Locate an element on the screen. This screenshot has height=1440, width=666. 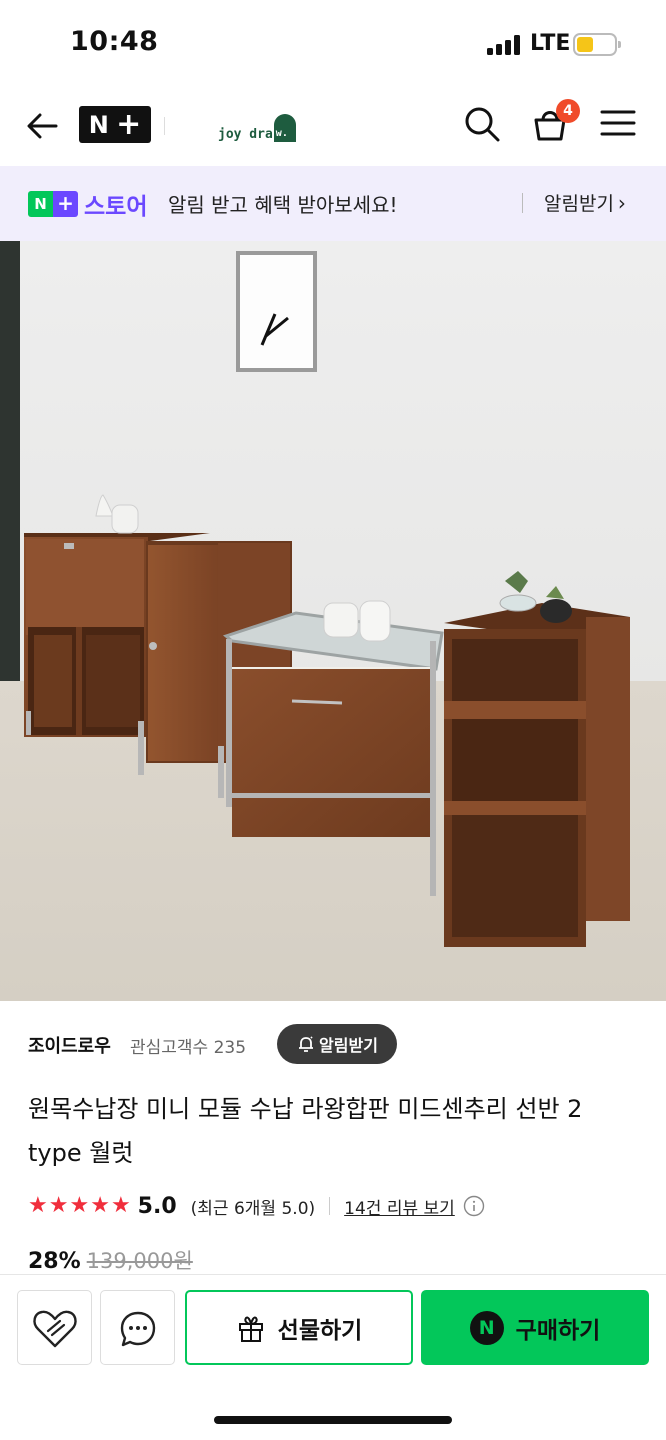
store-message: 알림 받고 혜택 받아보세요! is located at coordinates (283, 205).